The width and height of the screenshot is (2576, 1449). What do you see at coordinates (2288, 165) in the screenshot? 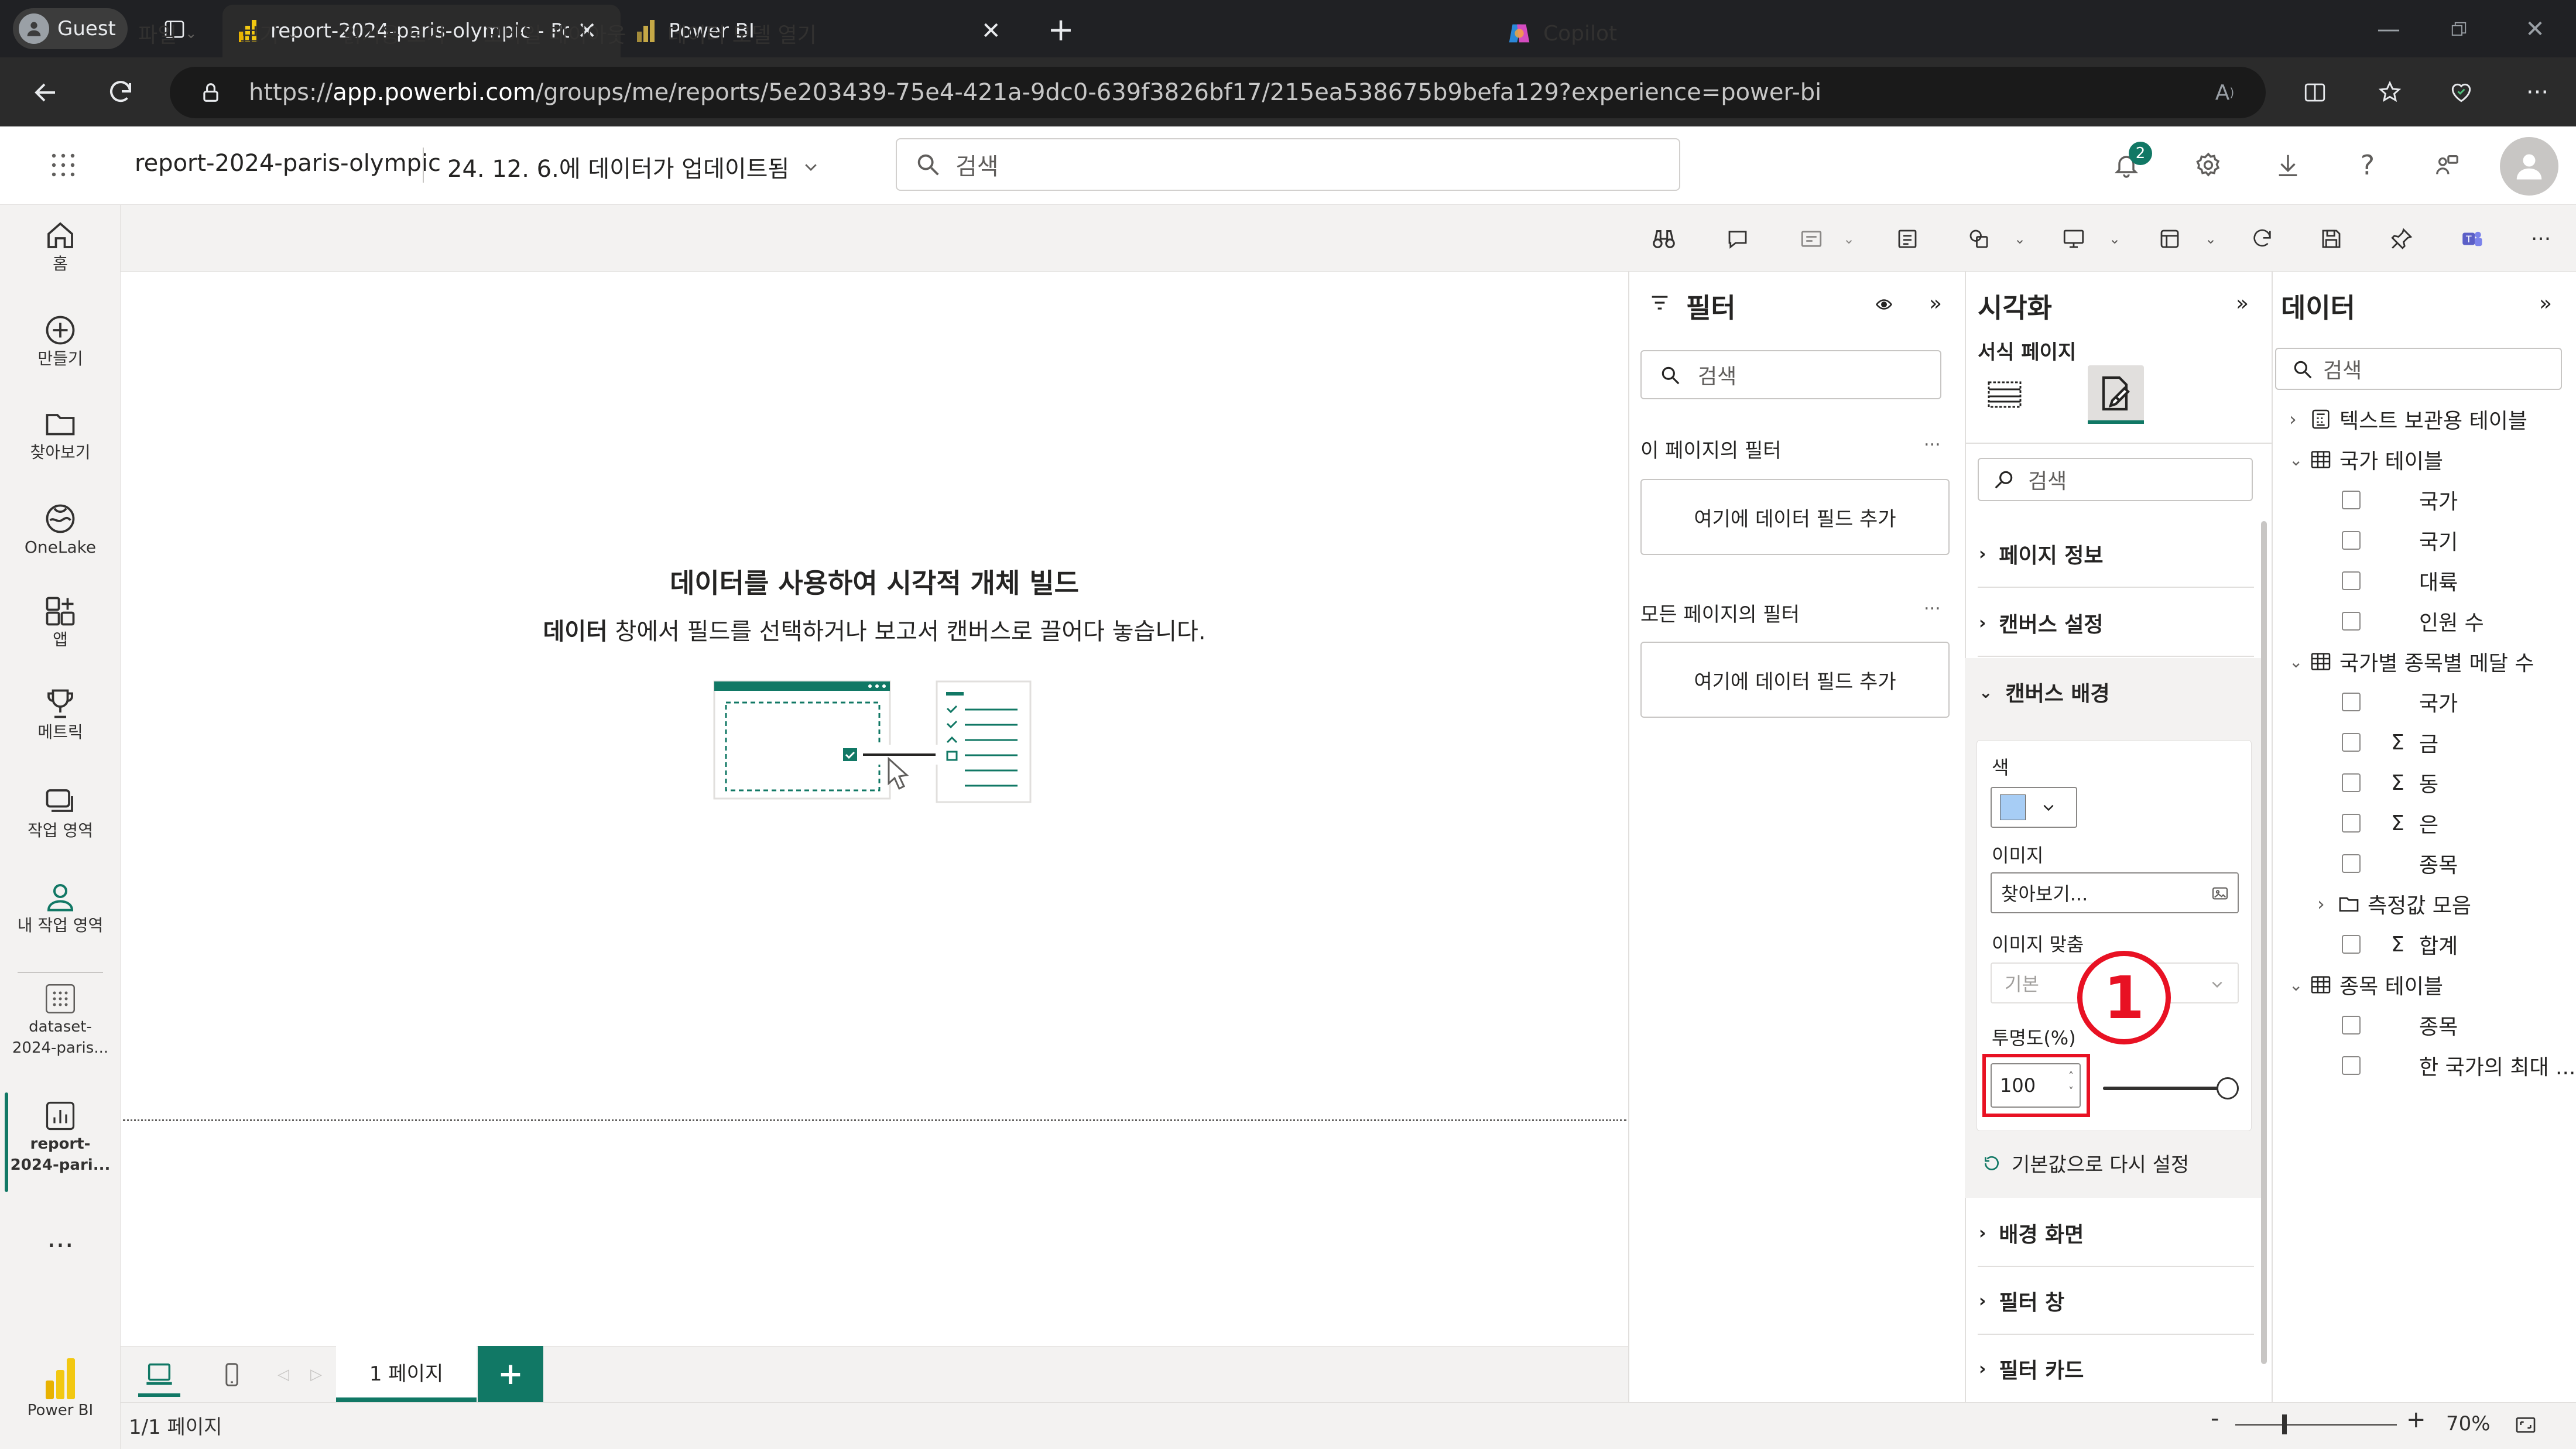
I see `download-icon` at bounding box center [2288, 165].